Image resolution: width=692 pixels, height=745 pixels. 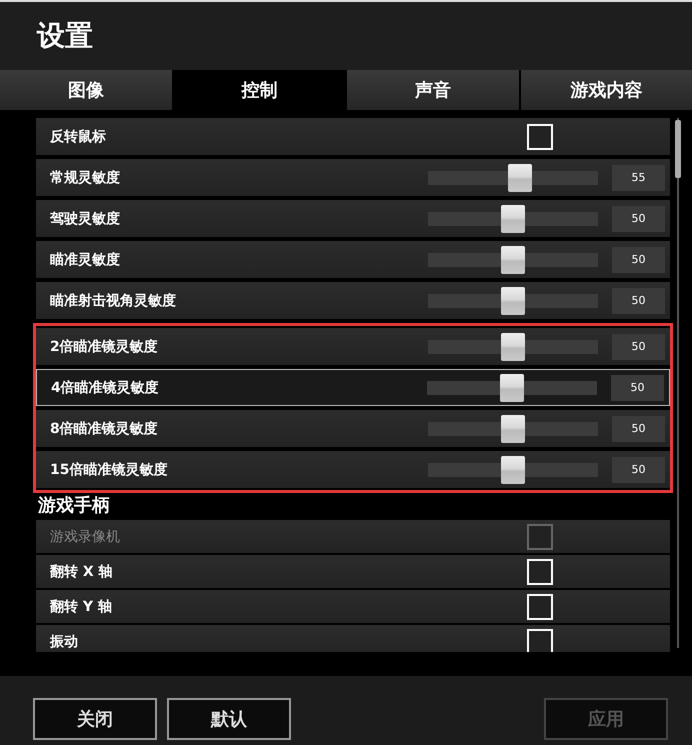 I want to click on setting-label: 常规灵敏度, so click(x=85, y=177).